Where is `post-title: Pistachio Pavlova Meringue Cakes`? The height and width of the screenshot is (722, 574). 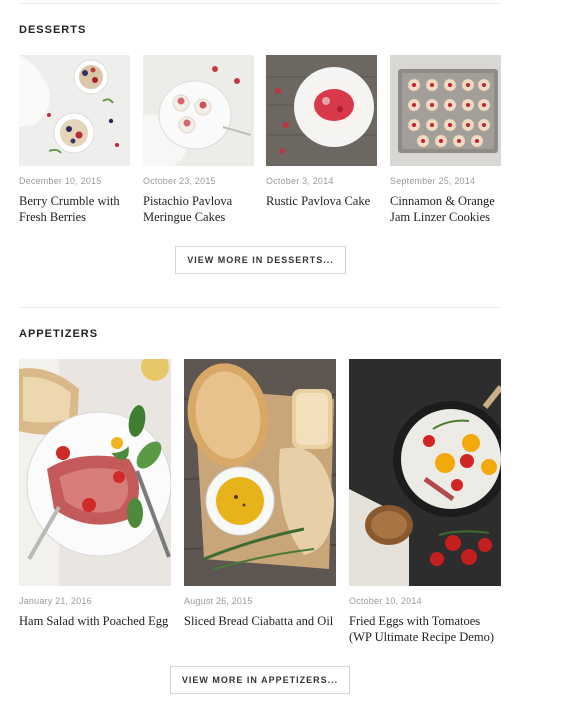
post-title: Pistachio Pavlova Meringue Cakes is located at coordinates (198, 209).